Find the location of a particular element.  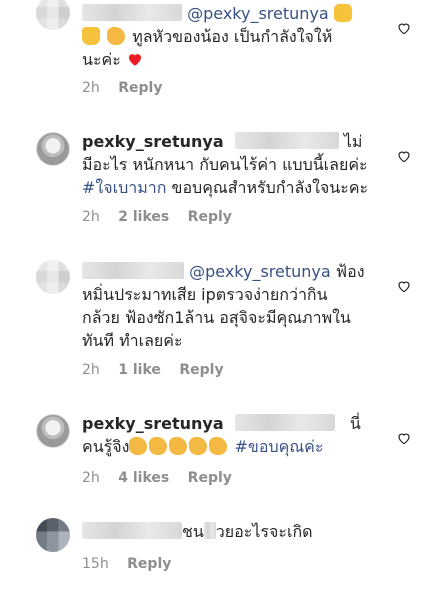

comment-meta: 15h Reply is located at coordinates (133, 564).